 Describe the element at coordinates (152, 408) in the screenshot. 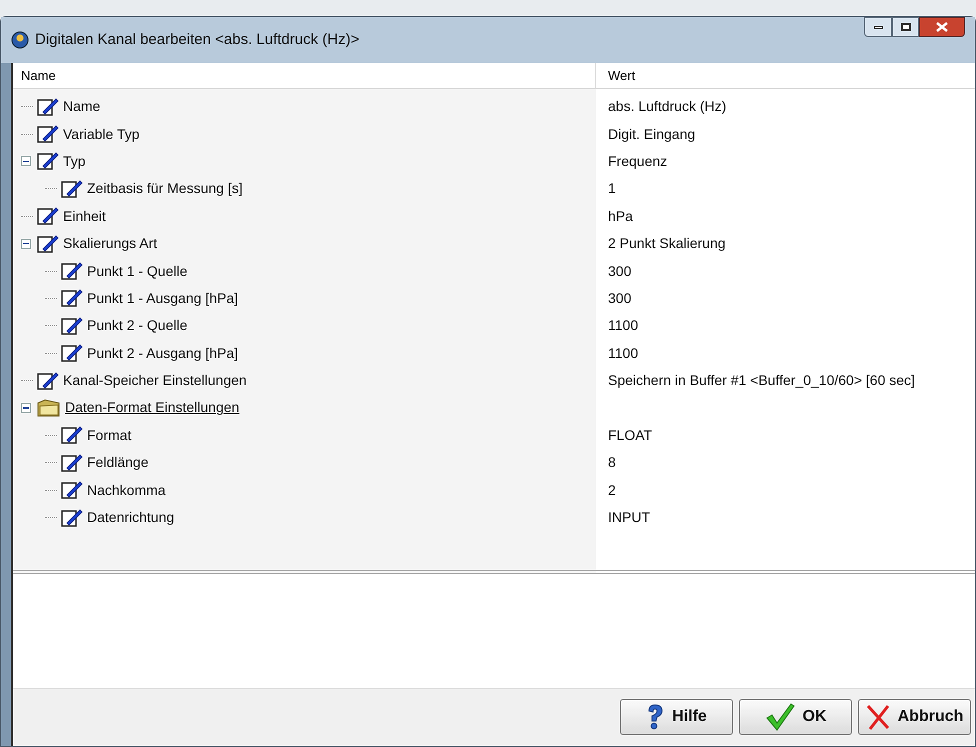

I see `property-name: Daten-Format Einstellungen` at that location.